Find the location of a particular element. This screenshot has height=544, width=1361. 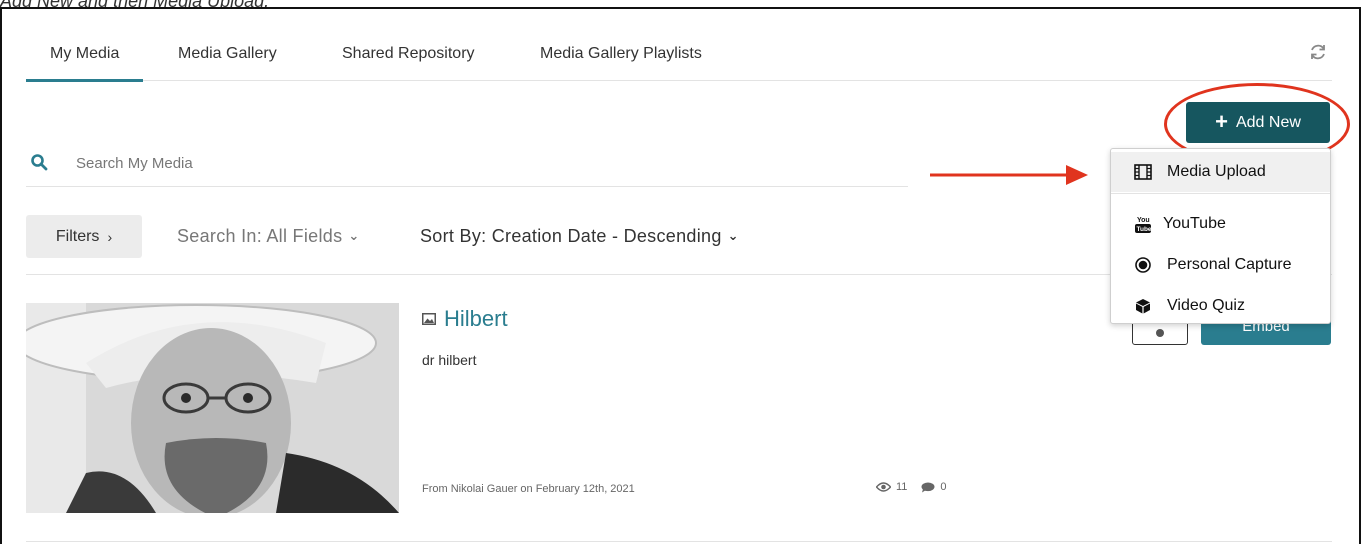

menu-item-label: Video Quiz is located at coordinates (1206, 305).